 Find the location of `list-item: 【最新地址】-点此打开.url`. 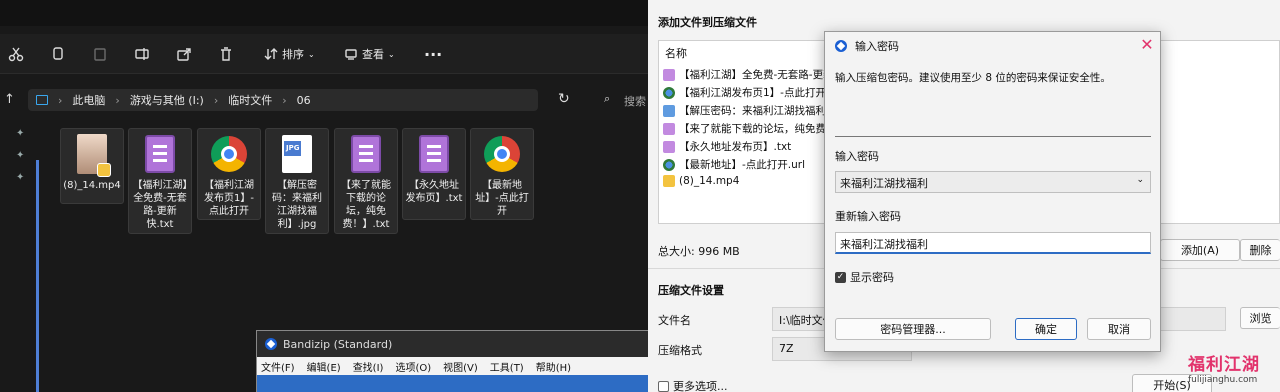

list-item: 【最新地址】-点此打开.url is located at coordinates (734, 164).